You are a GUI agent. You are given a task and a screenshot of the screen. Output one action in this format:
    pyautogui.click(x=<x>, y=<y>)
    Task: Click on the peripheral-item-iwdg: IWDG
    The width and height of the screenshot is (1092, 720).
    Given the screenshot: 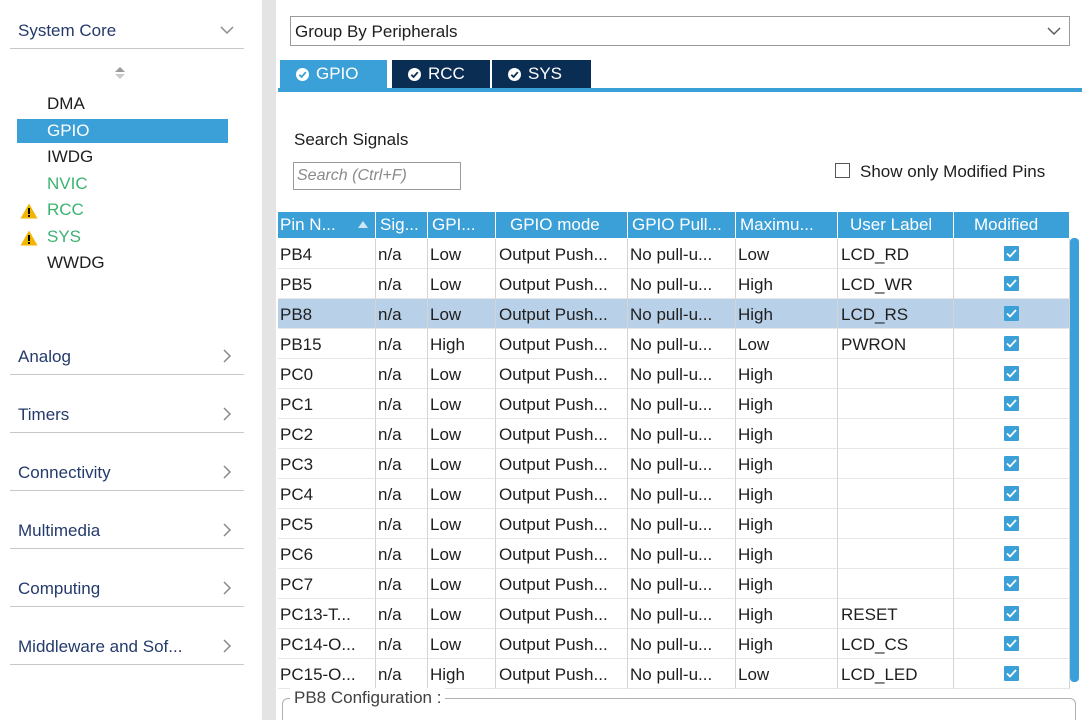 What is the action you would take?
    pyautogui.click(x=122, y=157)
    